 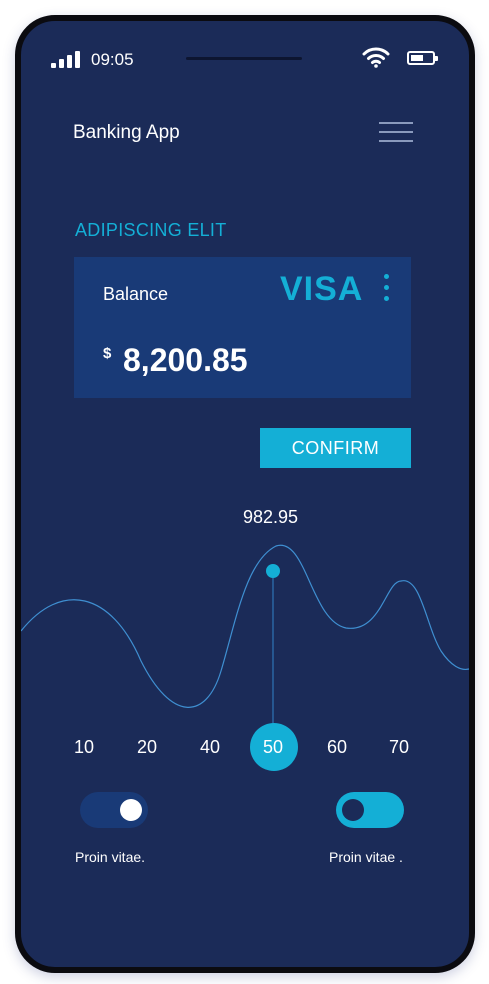 What do you see at coordinates (337, 747) in the screenshot?
I see `tick-60: 60` at bounding box center [337, 747].